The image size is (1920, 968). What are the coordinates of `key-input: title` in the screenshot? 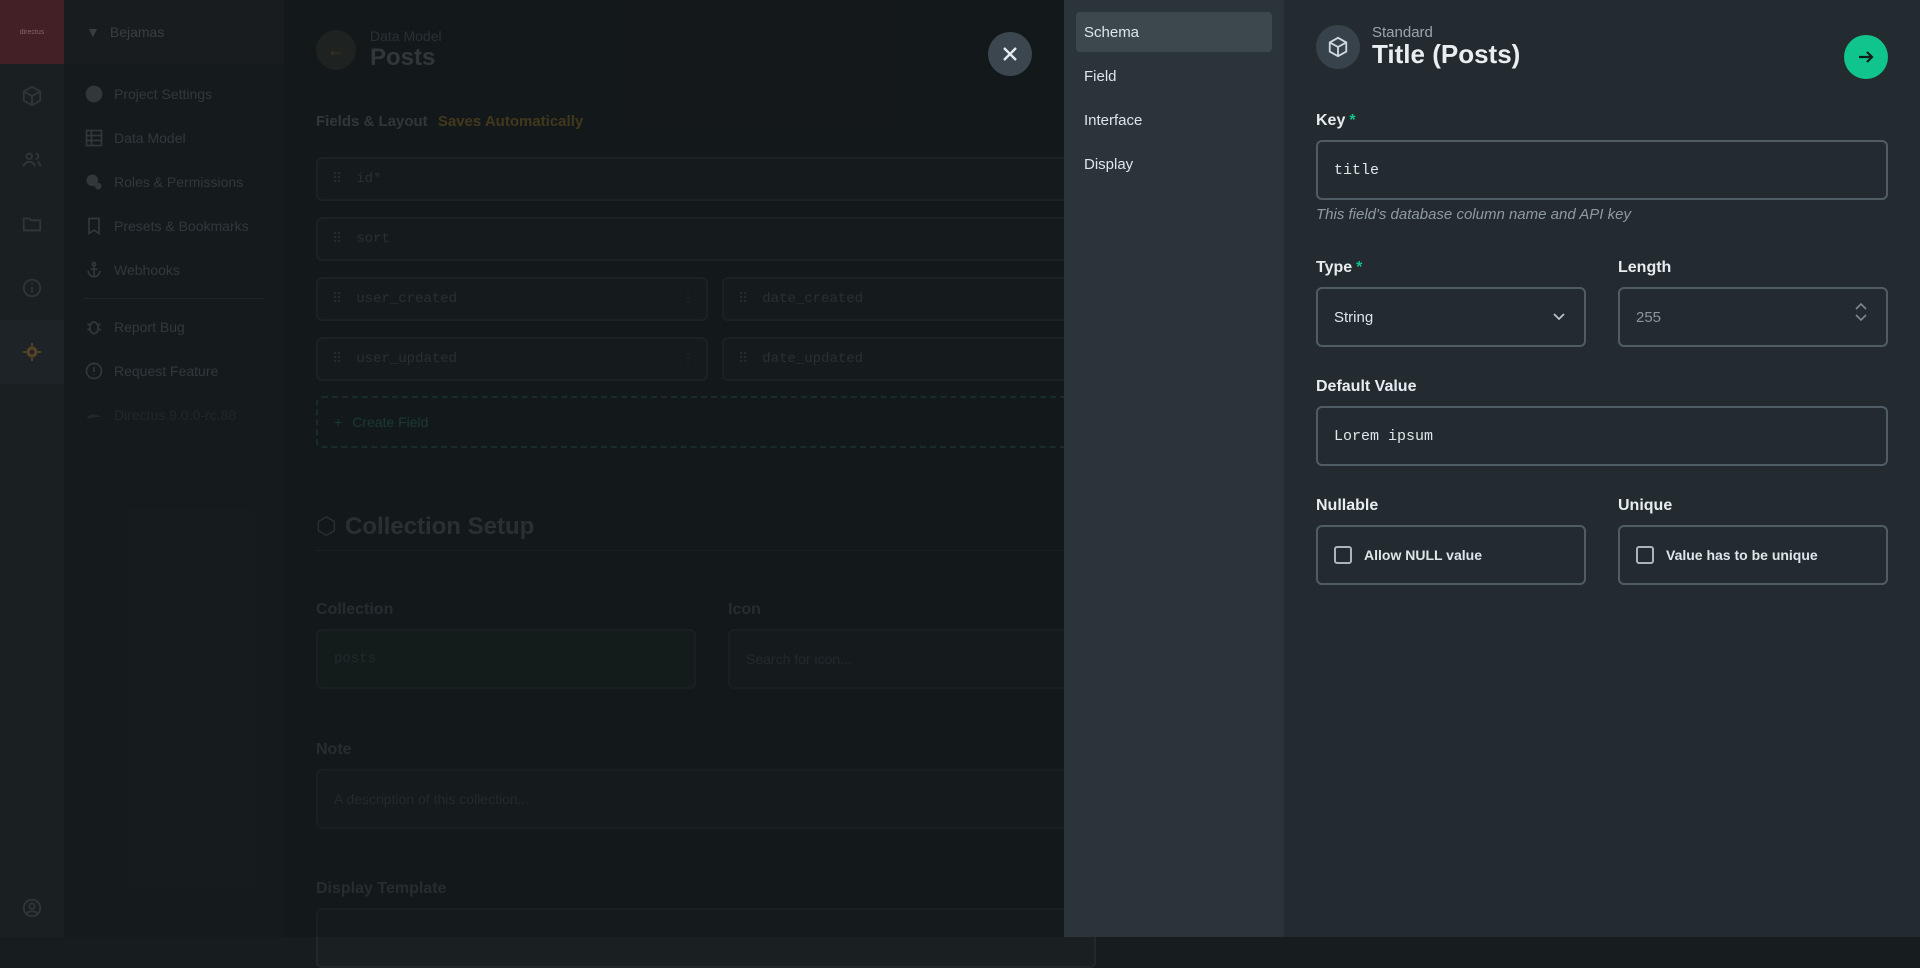 It's located at (1602, 170).